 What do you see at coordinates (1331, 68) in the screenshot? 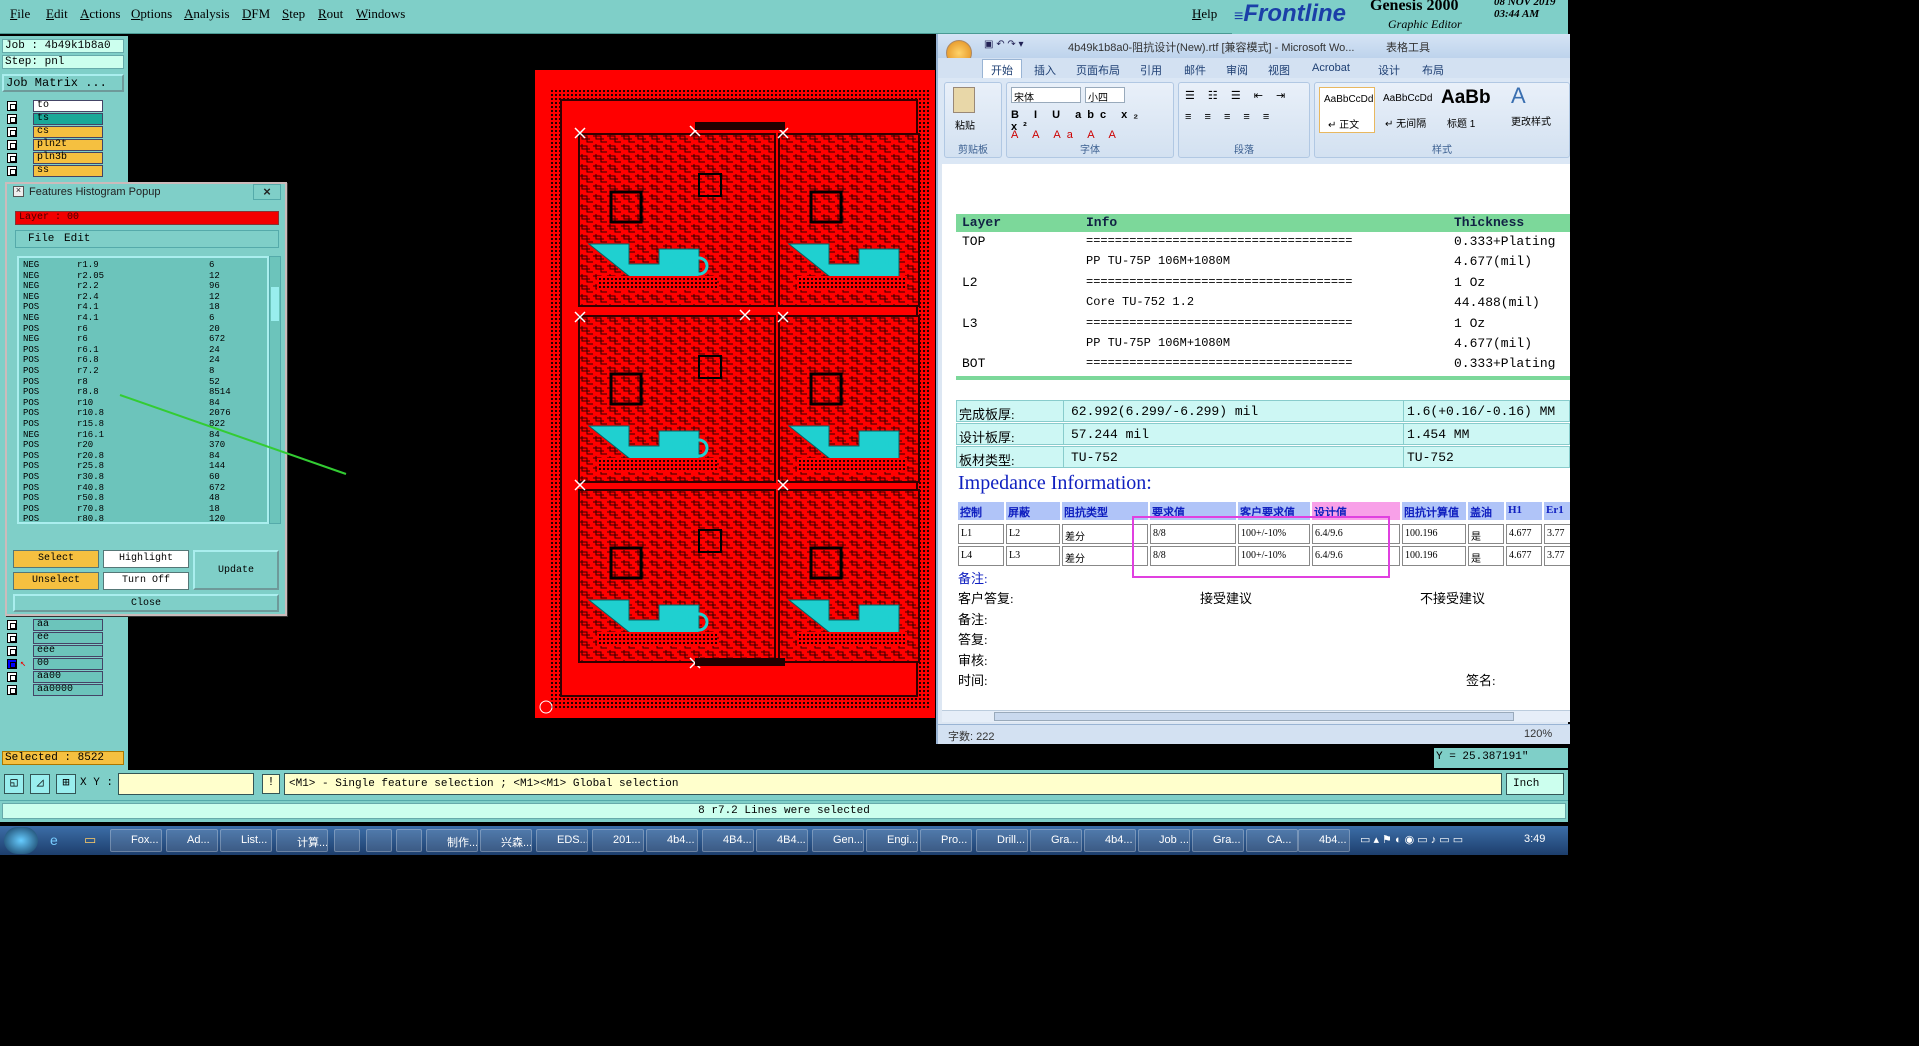
I see `tab-acrobat: Acrobat` at bounding box center [1331, 68].